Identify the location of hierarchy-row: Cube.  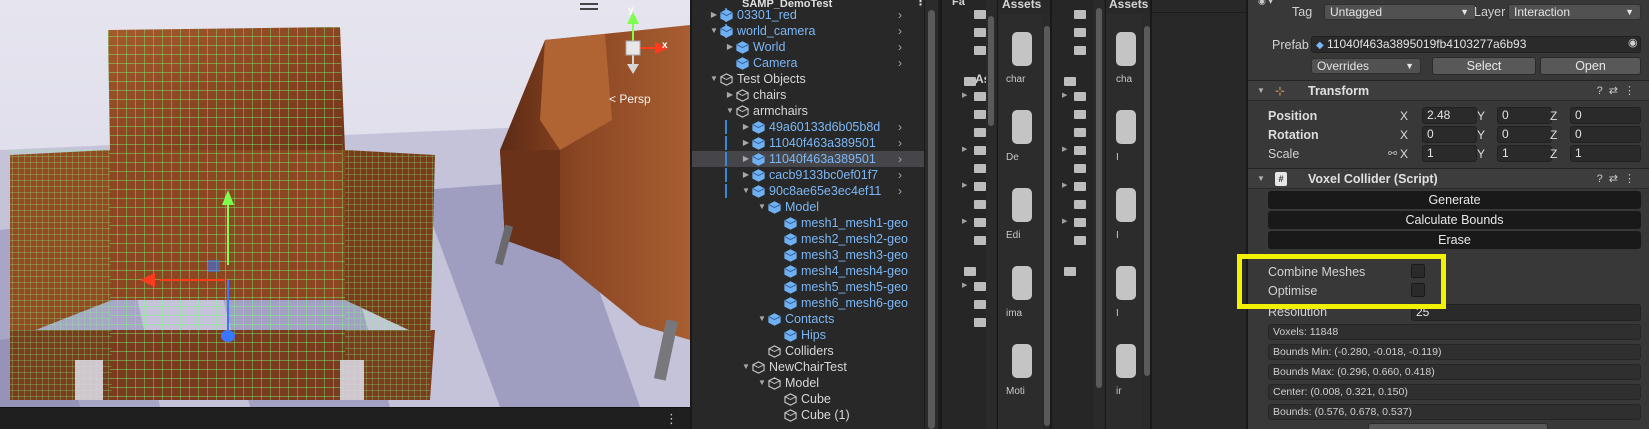
(815, 399).